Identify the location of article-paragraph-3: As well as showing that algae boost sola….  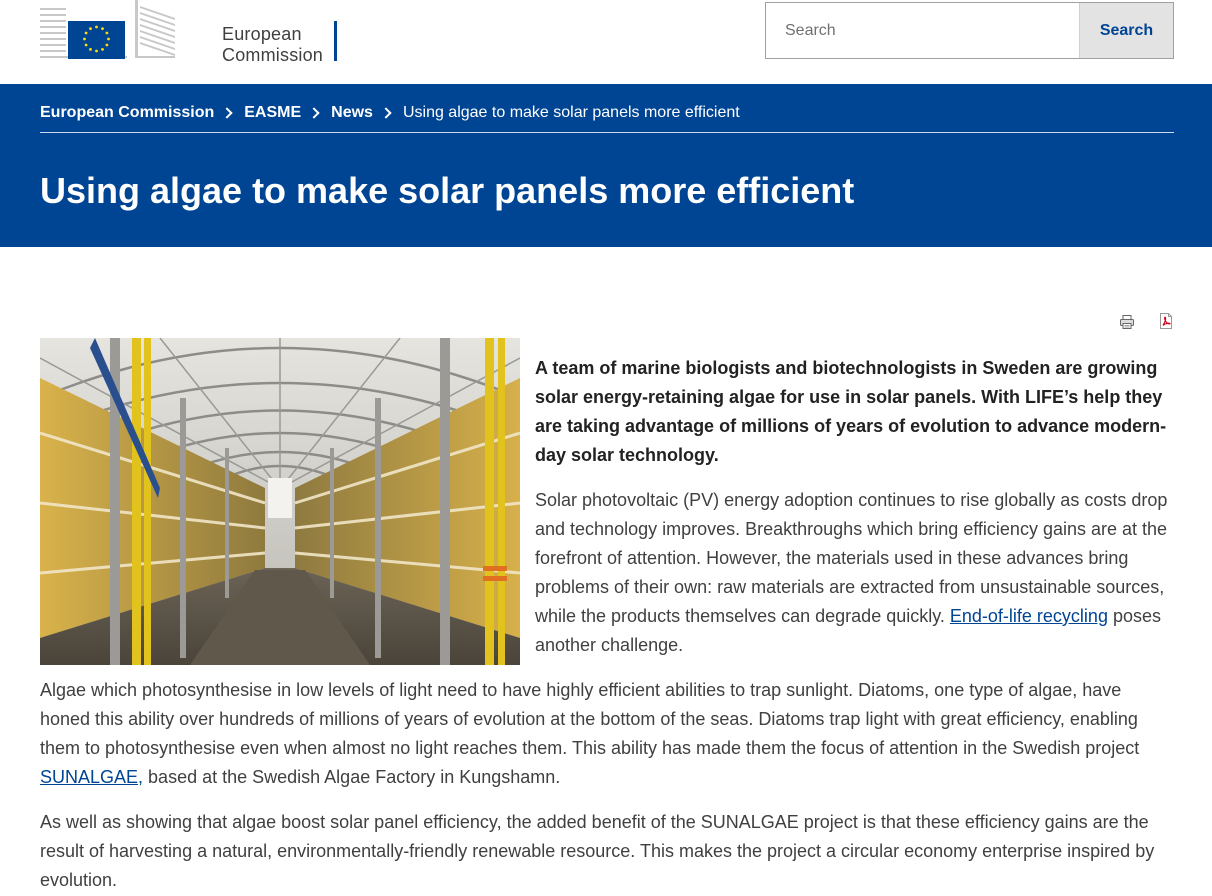
(597, 851).